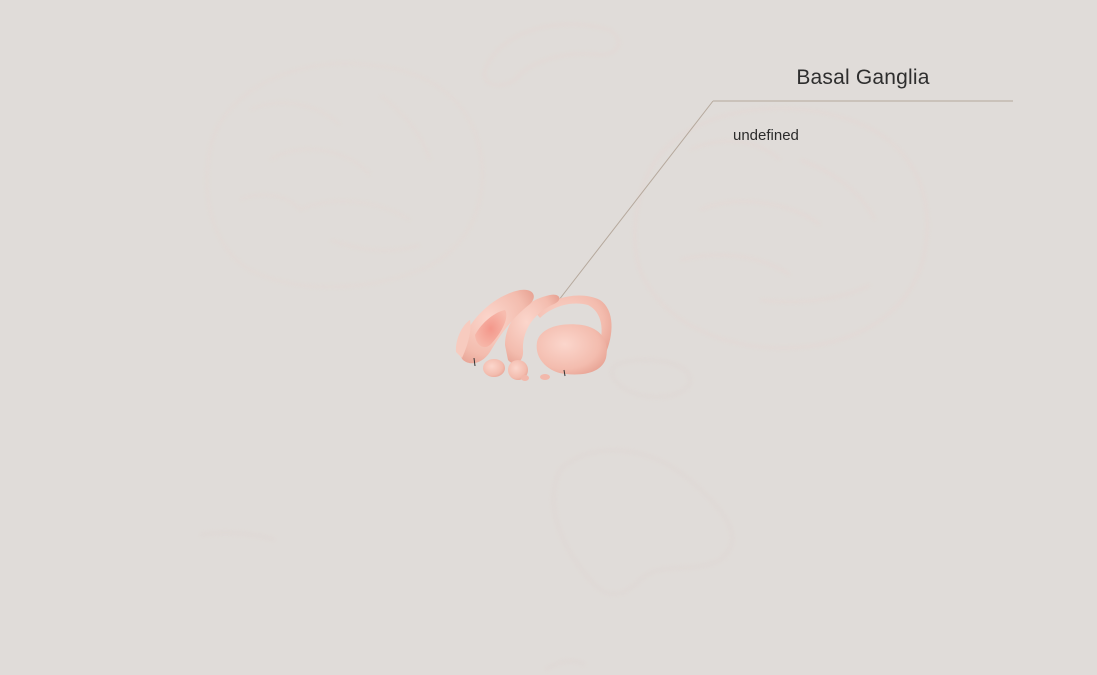 The image size is (1097, 675). What do you see at coordinates (766, 135) in the screenshot?
I see `annotation-description: undefined` at bounding box center [766, 135].